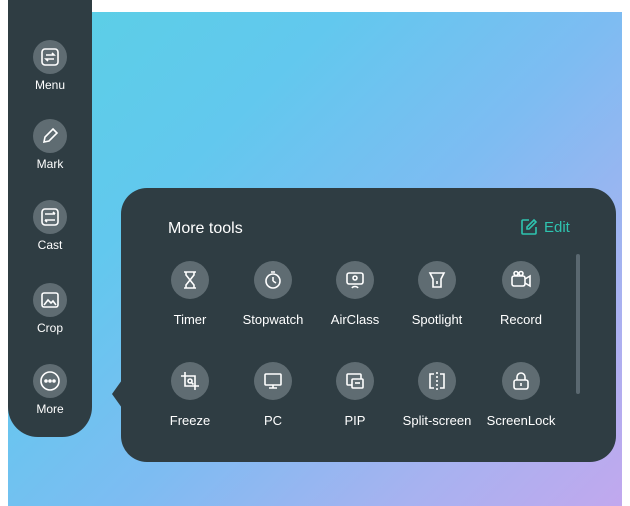  Describe the element at coordinates (50, 136) in the screenshot. I see `pen-icon` at that location.